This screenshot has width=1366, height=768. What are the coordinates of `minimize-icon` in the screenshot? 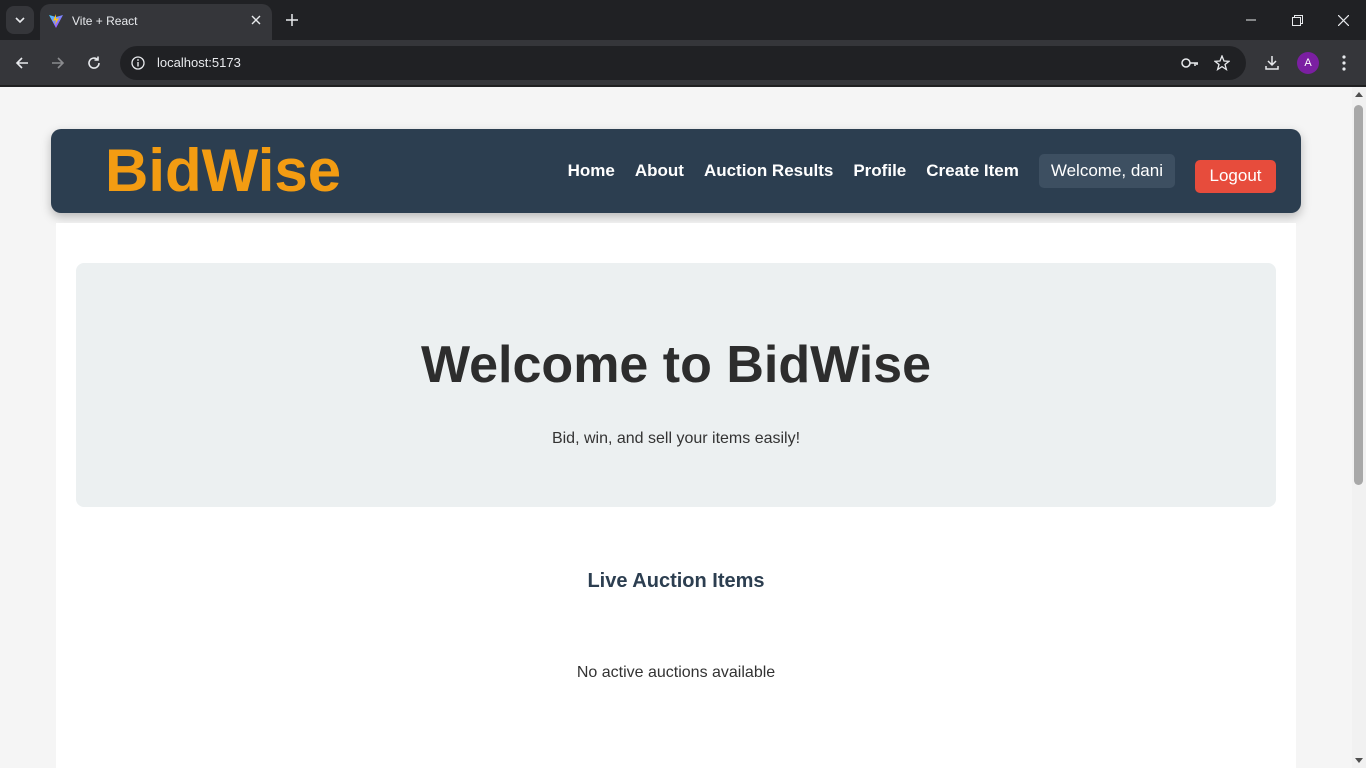 It's located at (1251, 20).